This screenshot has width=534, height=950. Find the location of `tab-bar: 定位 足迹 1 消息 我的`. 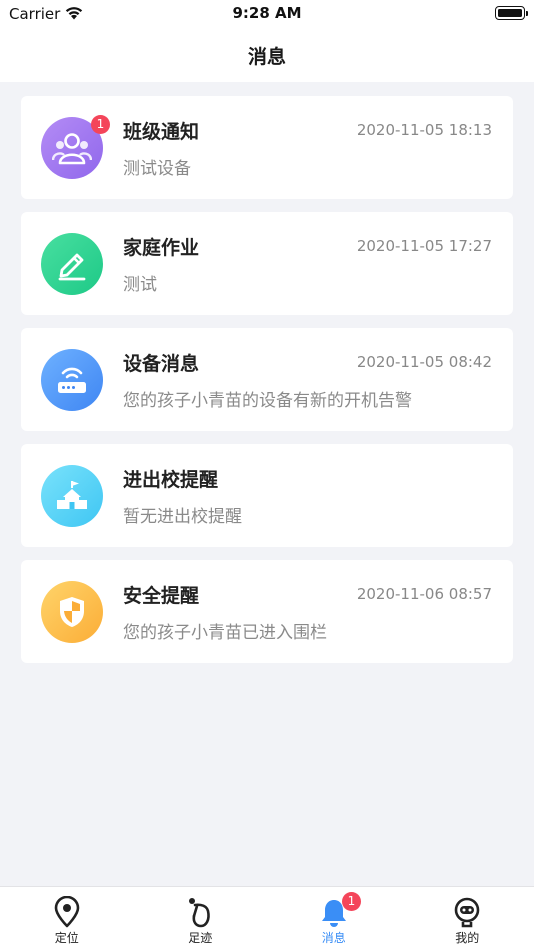

tab-bar: 定位 足迹 1 消息 我的 is located at coordinates (267, 918).